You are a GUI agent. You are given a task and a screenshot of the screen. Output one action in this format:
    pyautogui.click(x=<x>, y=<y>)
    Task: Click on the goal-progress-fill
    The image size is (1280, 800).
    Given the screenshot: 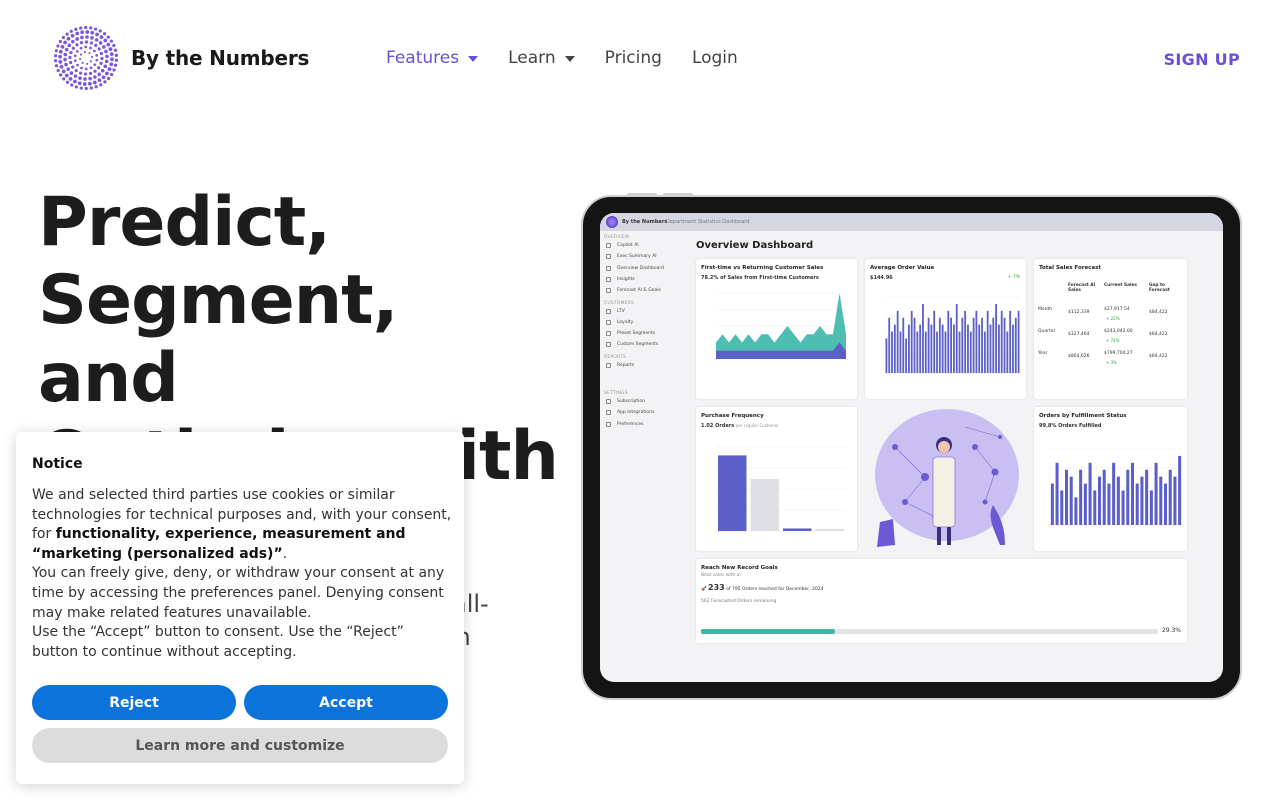 What is the action you would take?
    pyautogui.click(x=768, y=631)
    